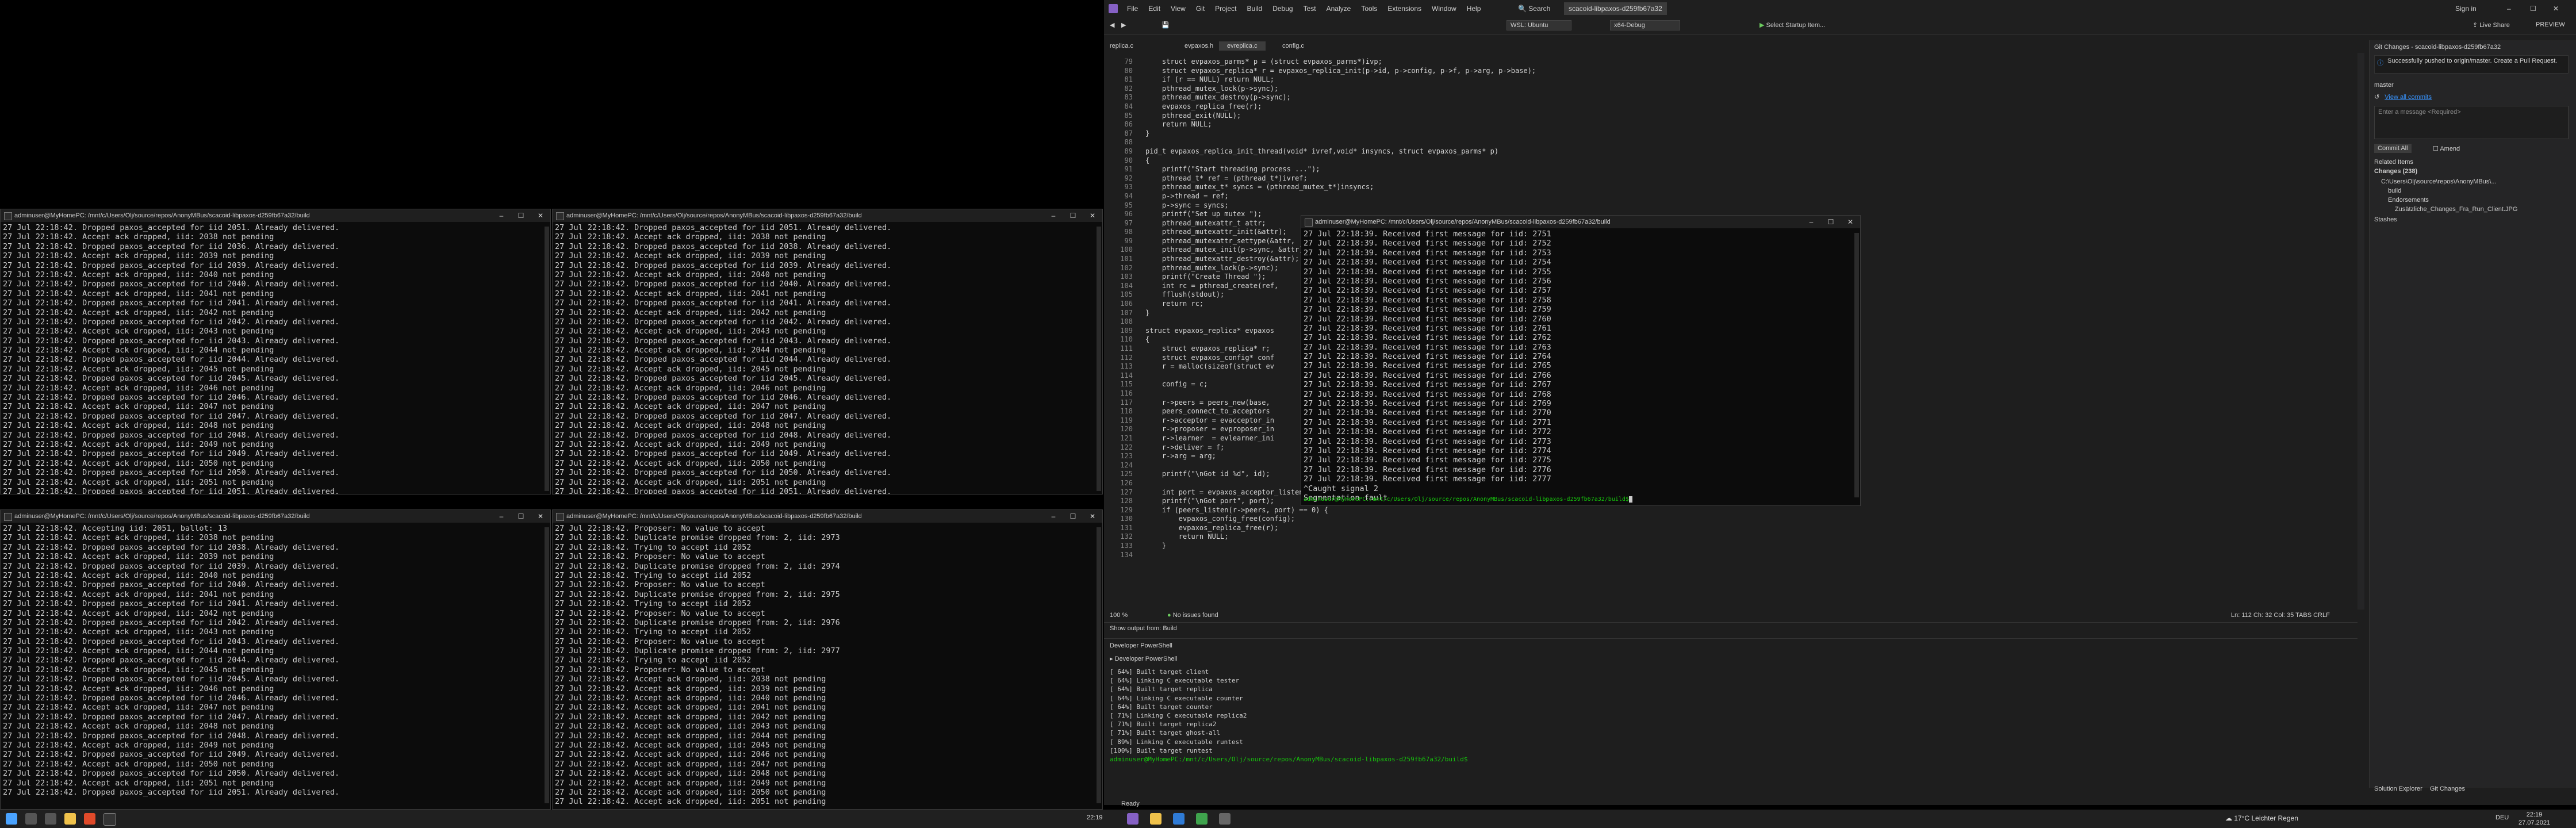 This screenshot has width=2576, height=828. What do you see at coordinates (1539, 8) in the screenshot?
I see `search-box: 🔍 Search` at bounding box center [1539, 8].